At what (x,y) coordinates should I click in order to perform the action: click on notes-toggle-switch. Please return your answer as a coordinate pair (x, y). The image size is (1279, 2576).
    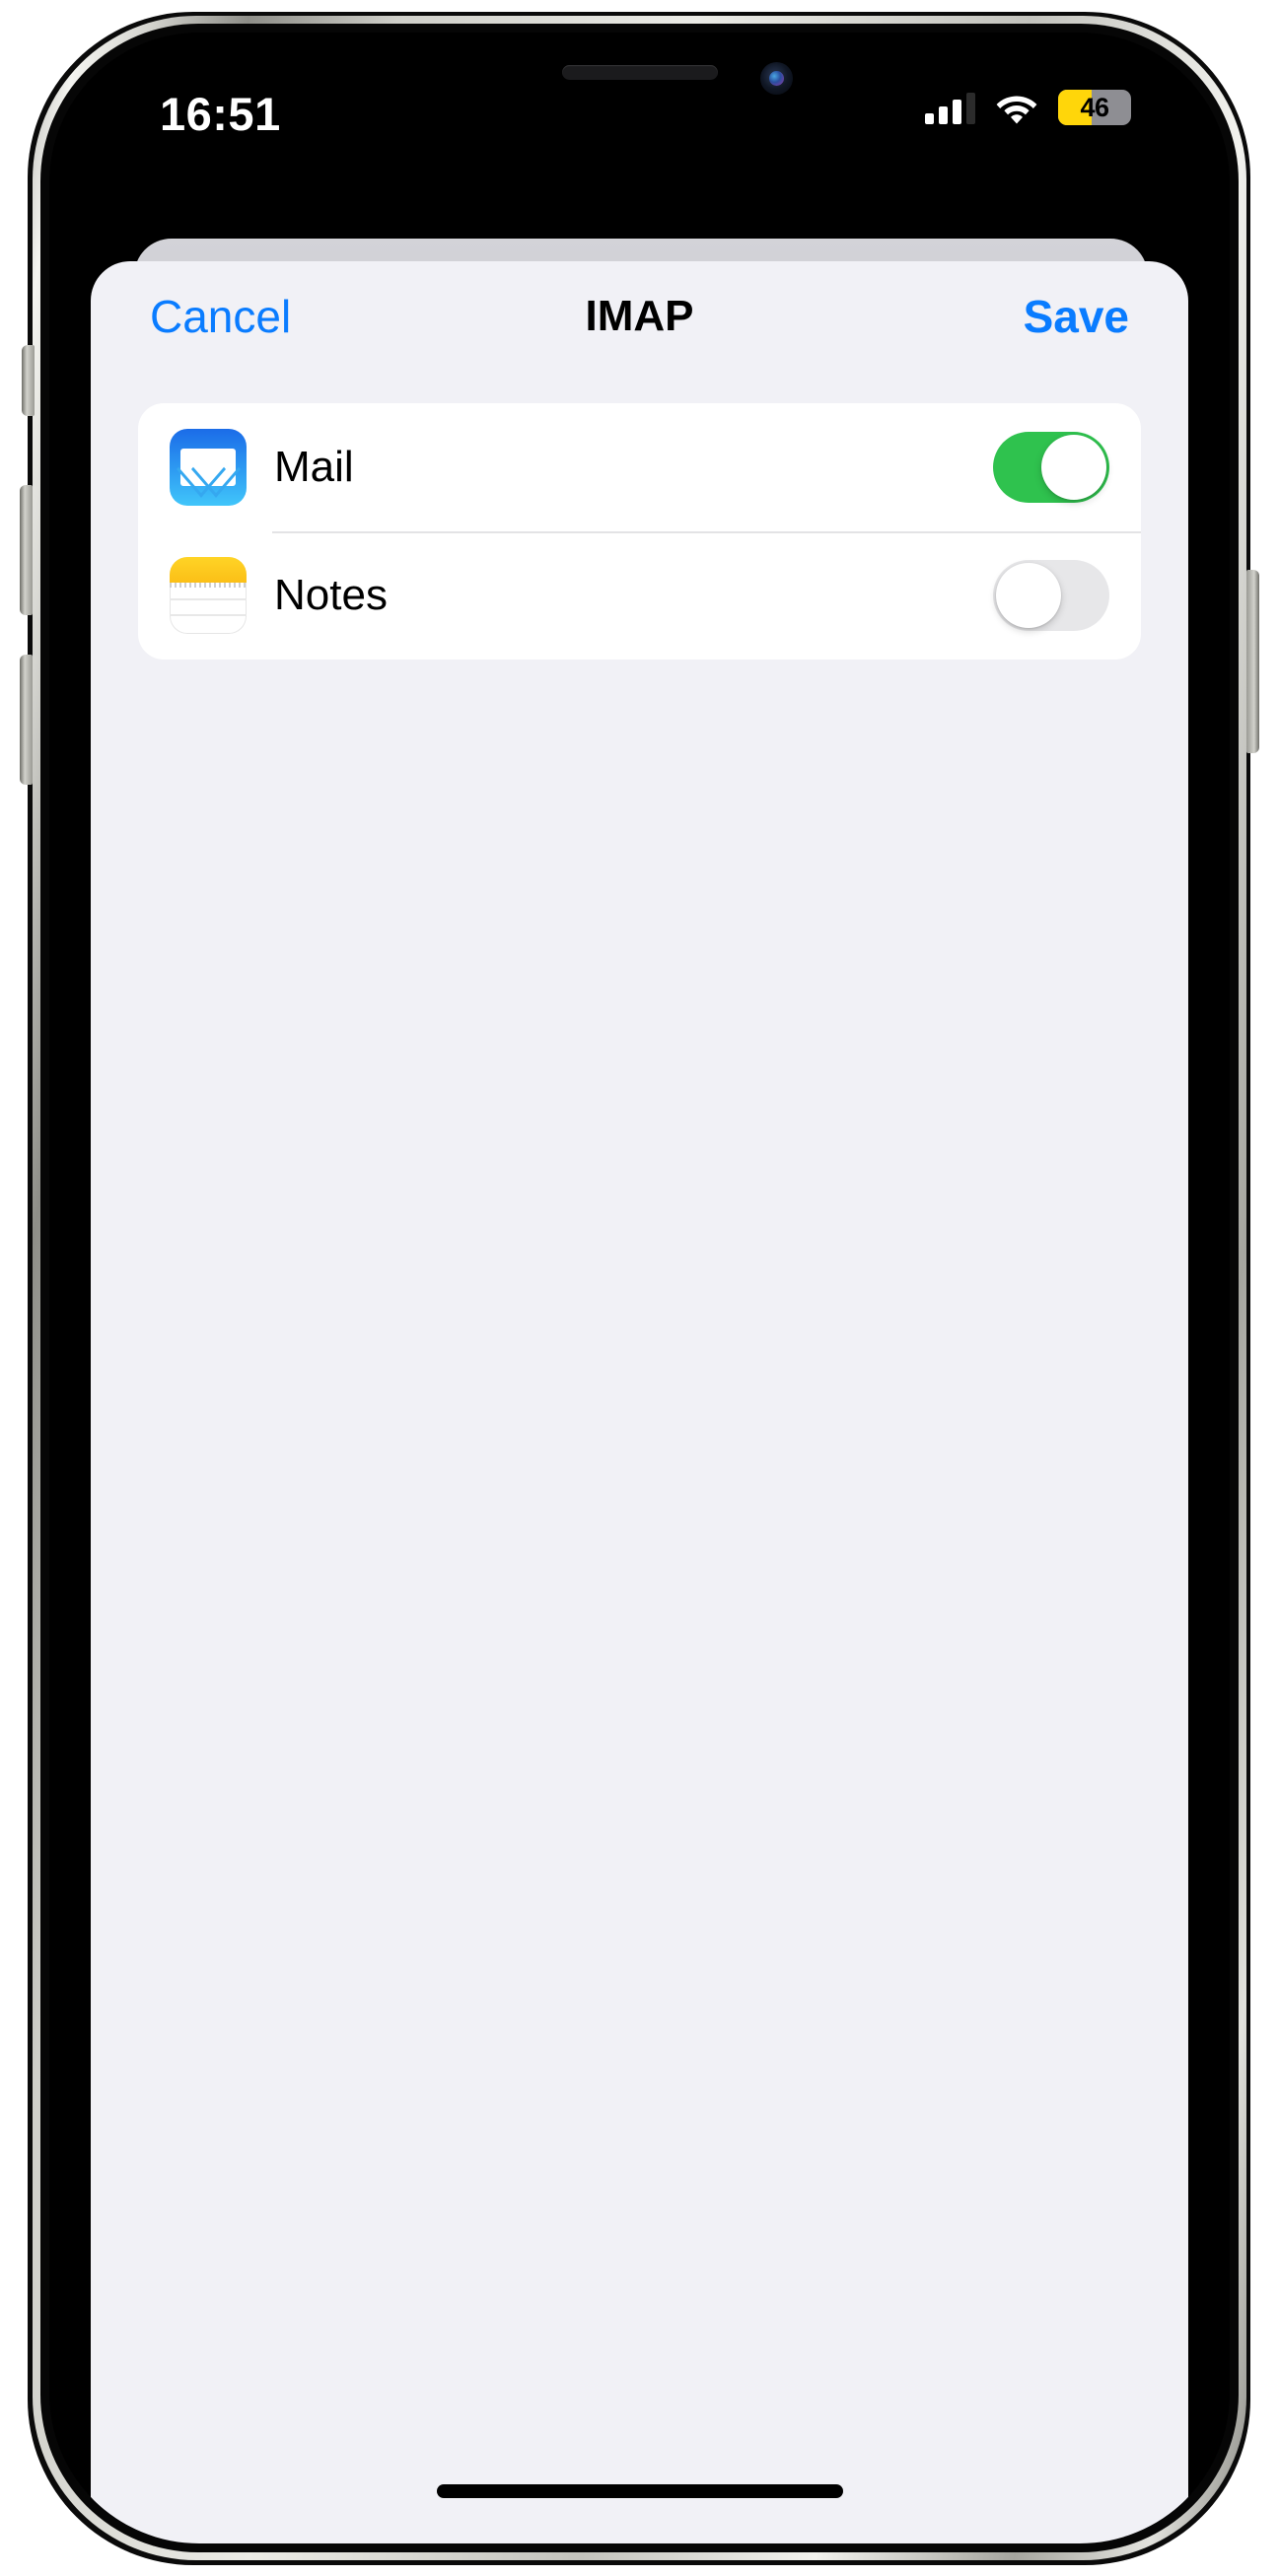
    Looking at the image, I should click on (1051, 595).